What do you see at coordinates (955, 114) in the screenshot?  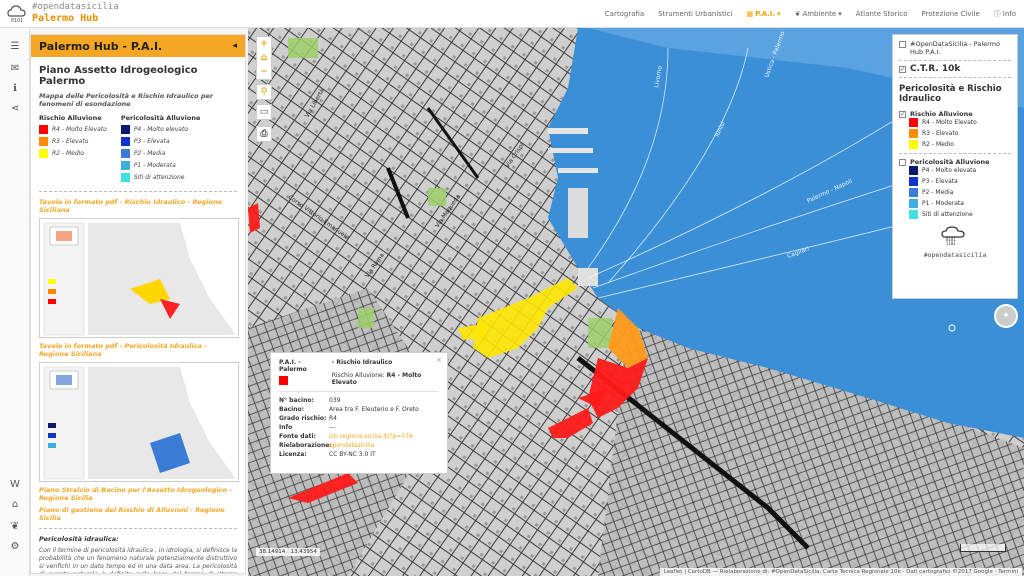 I see `layer-toggle-rischio: ✓ Rischio Alluvione` at bounding box center [955, 114].